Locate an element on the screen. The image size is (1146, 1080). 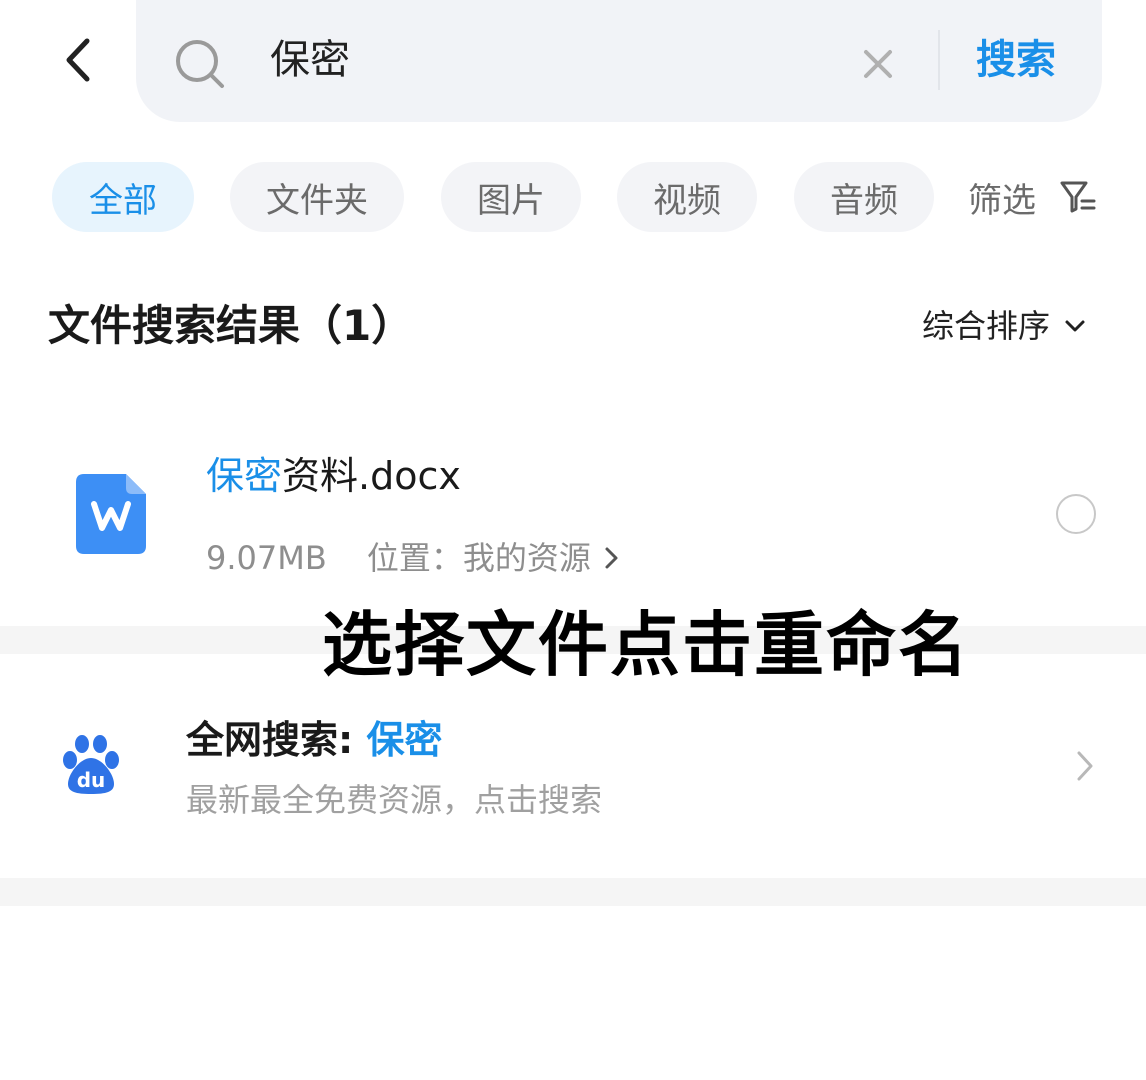
tab-audio: 音频 is located at coordinates (864, 197).